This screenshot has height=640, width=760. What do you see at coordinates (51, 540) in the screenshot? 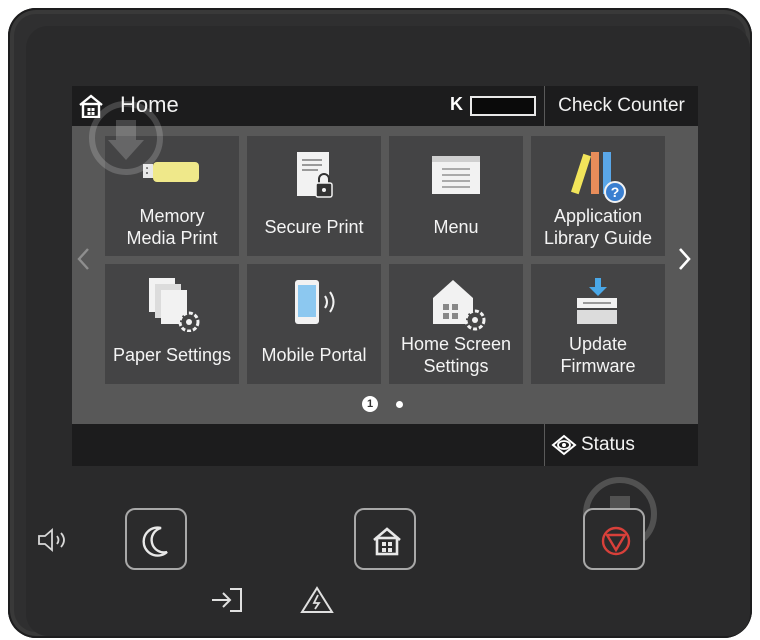
I see `volume-icon` at bounding box center [51, 540].